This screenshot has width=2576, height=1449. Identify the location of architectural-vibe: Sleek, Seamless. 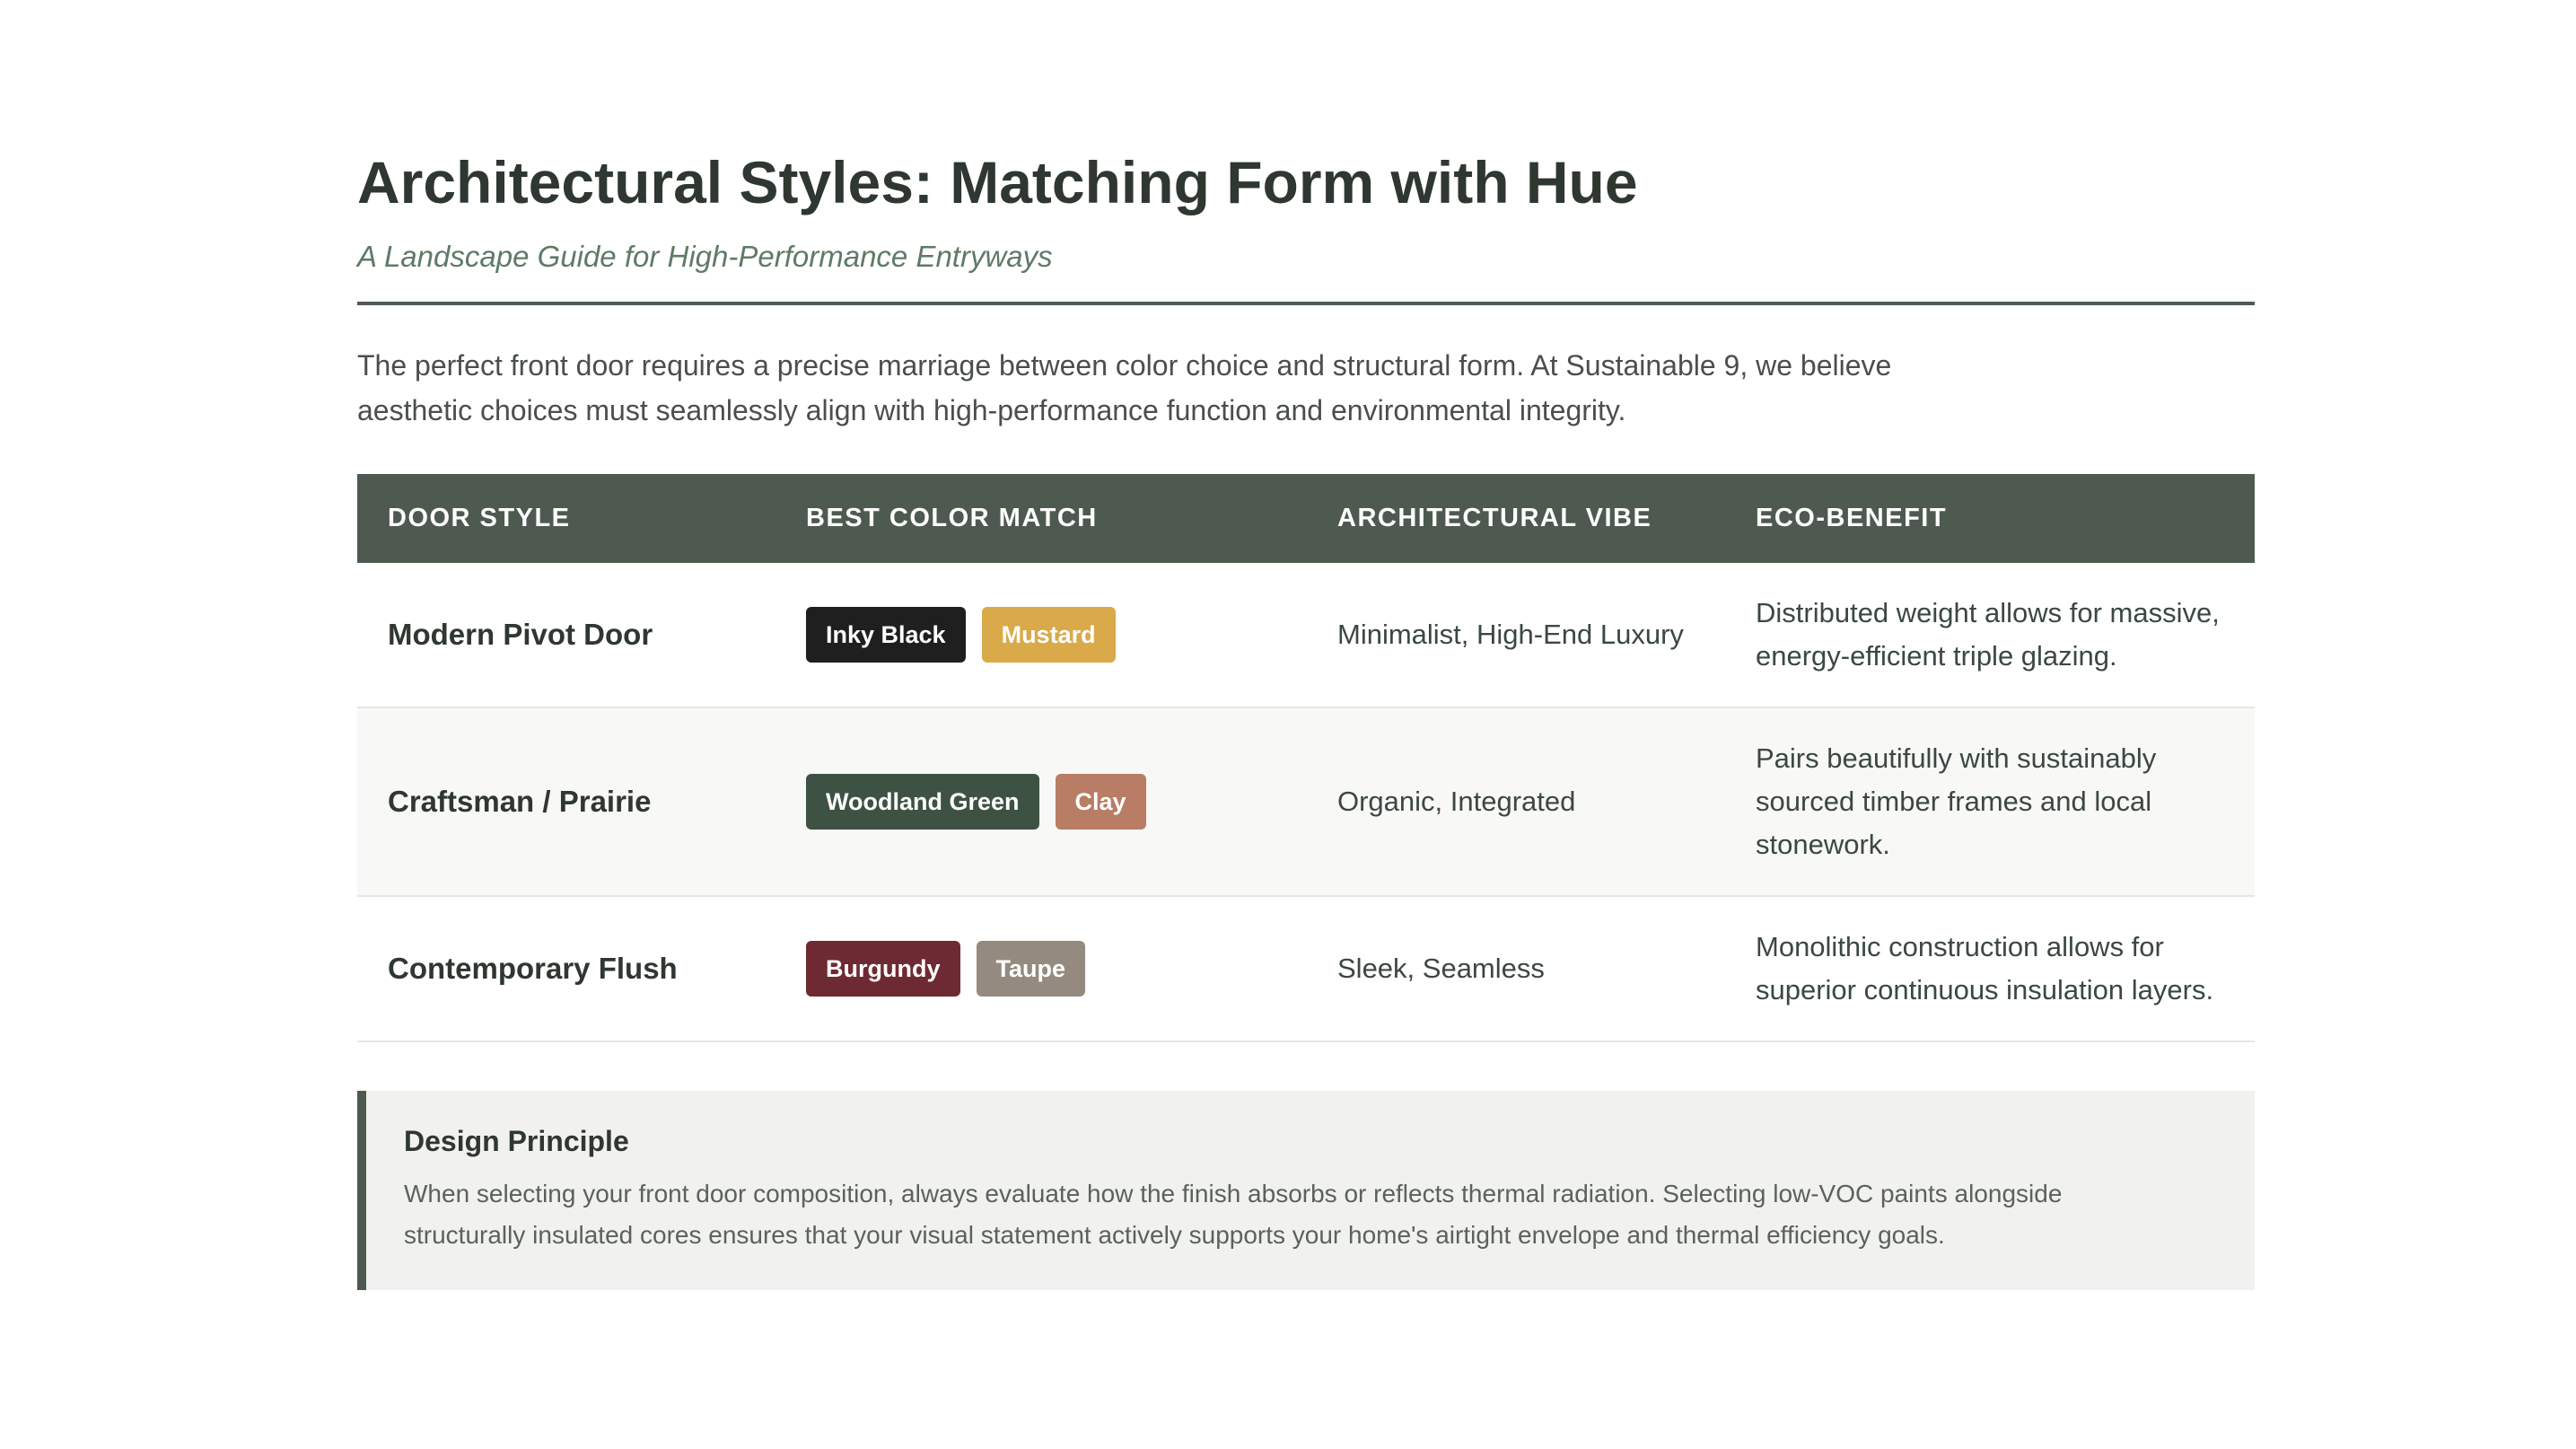
(1441, 968).